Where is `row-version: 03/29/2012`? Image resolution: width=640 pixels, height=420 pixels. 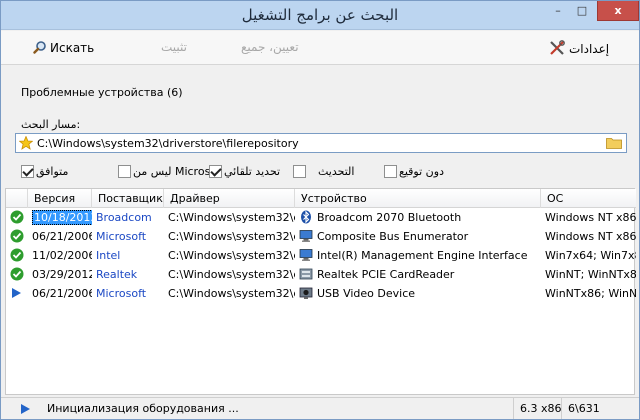
row-version: 03/29/2012 is located at coordinates (62, 274).